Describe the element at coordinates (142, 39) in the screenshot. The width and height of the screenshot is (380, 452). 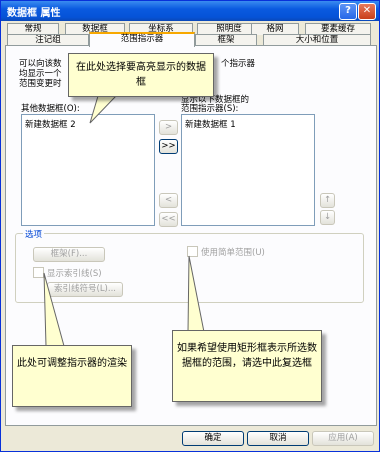
I see `tab-extent-indicators: 范围指示器` at that location.